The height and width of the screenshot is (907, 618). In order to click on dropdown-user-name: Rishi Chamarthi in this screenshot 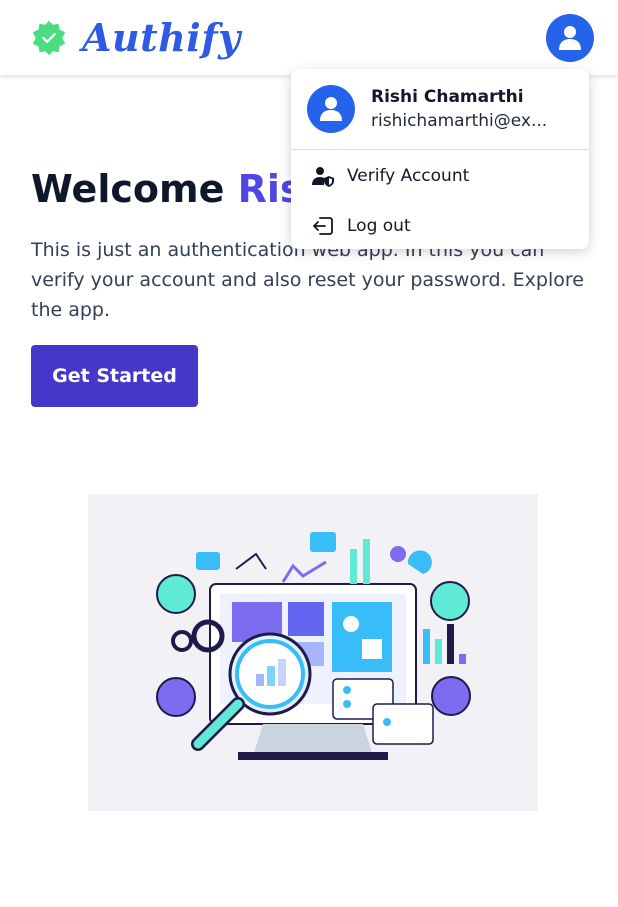, I will do `click(447, 97)`.